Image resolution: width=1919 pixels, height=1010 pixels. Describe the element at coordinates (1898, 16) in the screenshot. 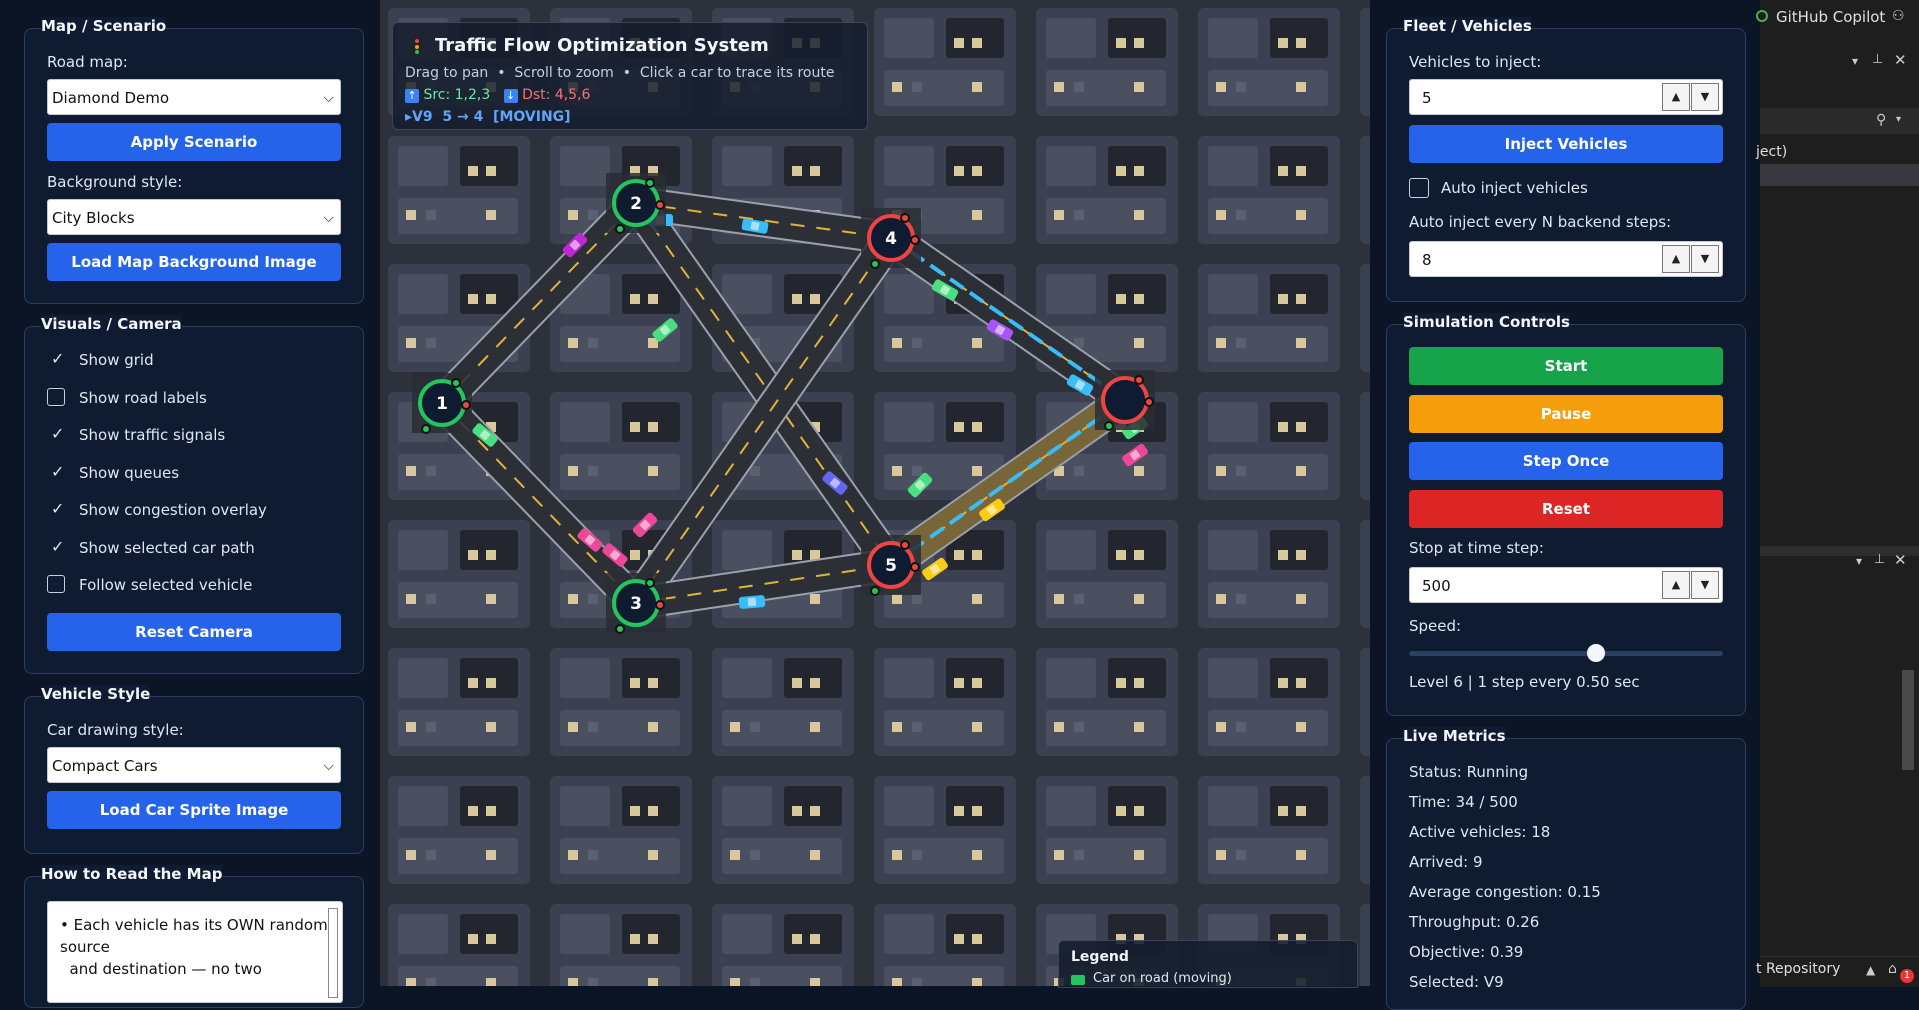

I see `person-icon: ⚇` at that location.